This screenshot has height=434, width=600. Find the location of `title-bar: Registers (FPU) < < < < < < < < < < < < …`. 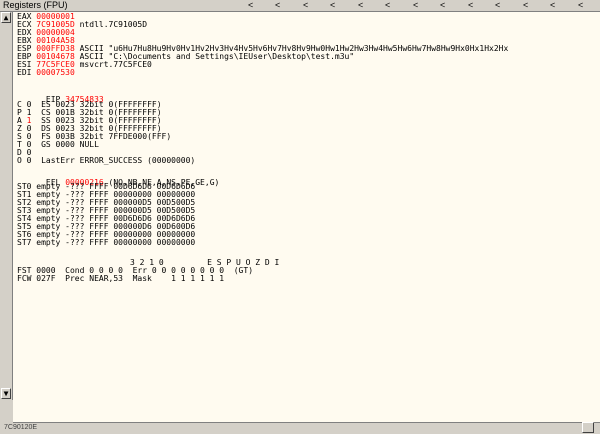

title-bar: Registers (FPU) < < < < < < < < < < < < … is located at coordinates (300, 6).